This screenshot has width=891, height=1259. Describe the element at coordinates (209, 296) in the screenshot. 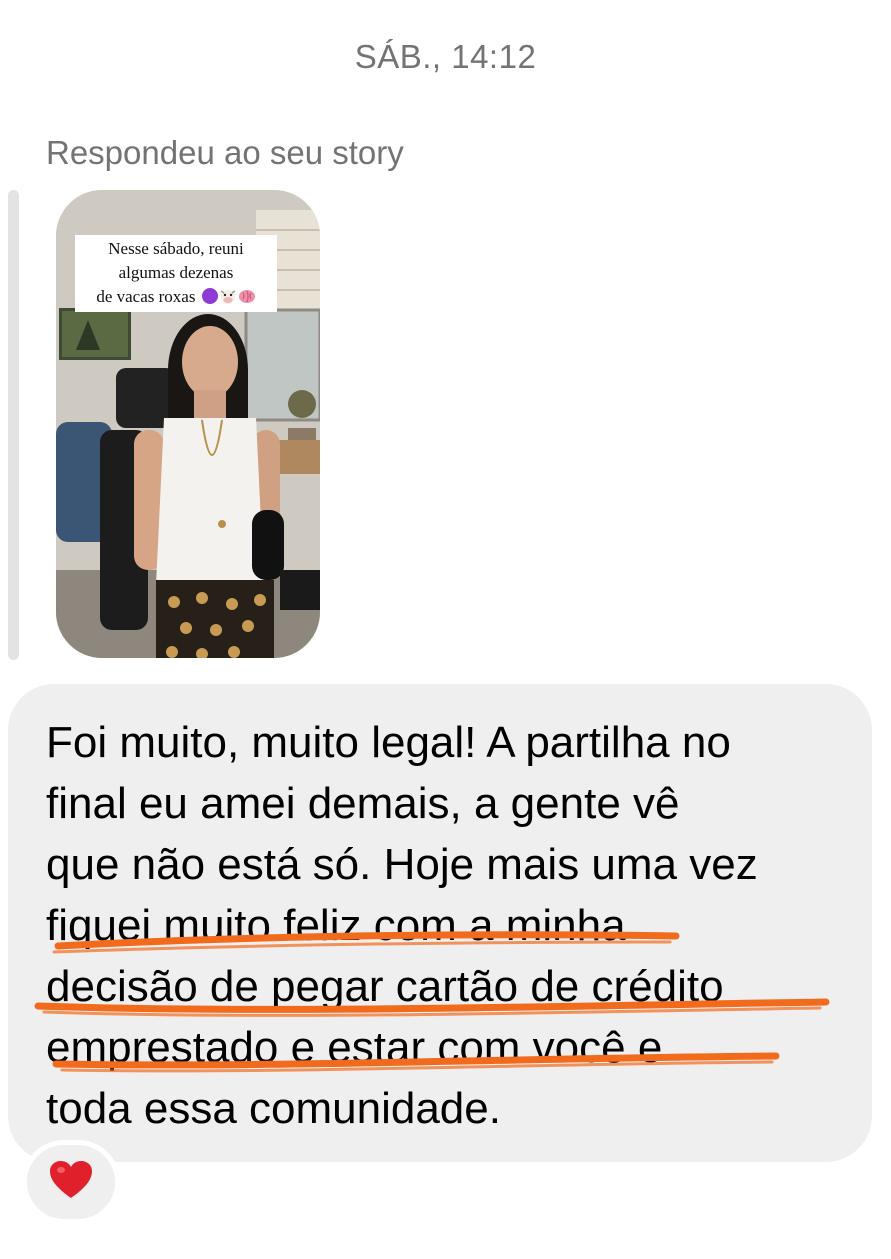

I see `purple-circle-icon` at that location.